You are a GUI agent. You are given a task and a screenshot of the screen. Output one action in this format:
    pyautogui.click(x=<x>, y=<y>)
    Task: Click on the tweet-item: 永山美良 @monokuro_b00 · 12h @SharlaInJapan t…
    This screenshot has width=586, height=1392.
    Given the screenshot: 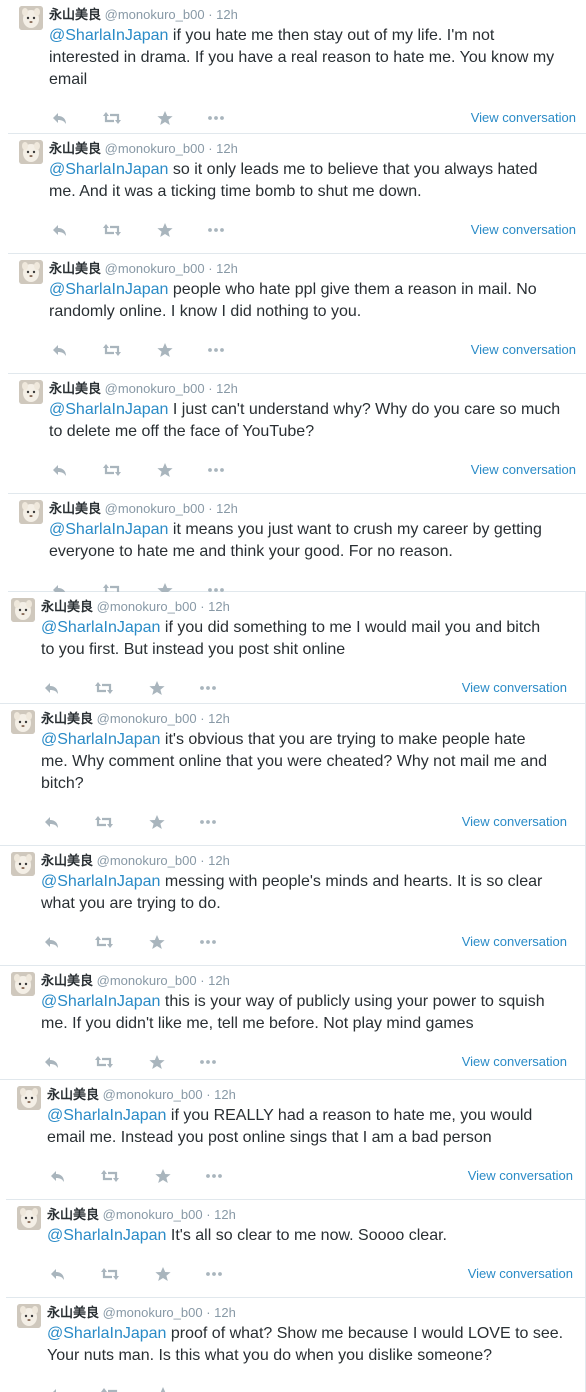 What is the action you would take?
    pyautogui.click(x=293, y=1023)
    